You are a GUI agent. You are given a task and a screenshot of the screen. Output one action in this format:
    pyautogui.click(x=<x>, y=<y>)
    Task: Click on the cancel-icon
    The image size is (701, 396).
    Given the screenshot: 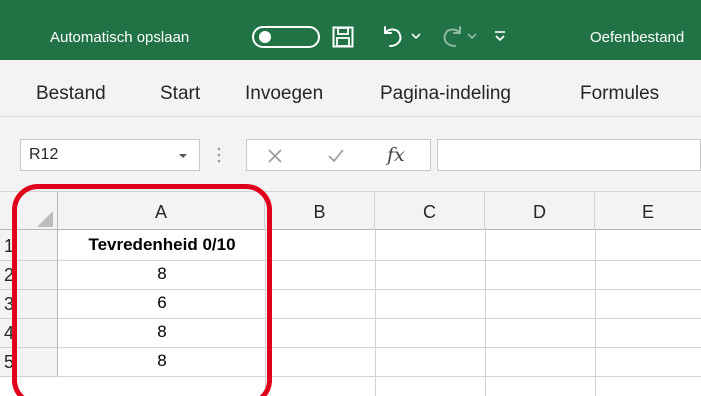 What is the action you would take?
    pyautogui.click(x=275, y=156)
    